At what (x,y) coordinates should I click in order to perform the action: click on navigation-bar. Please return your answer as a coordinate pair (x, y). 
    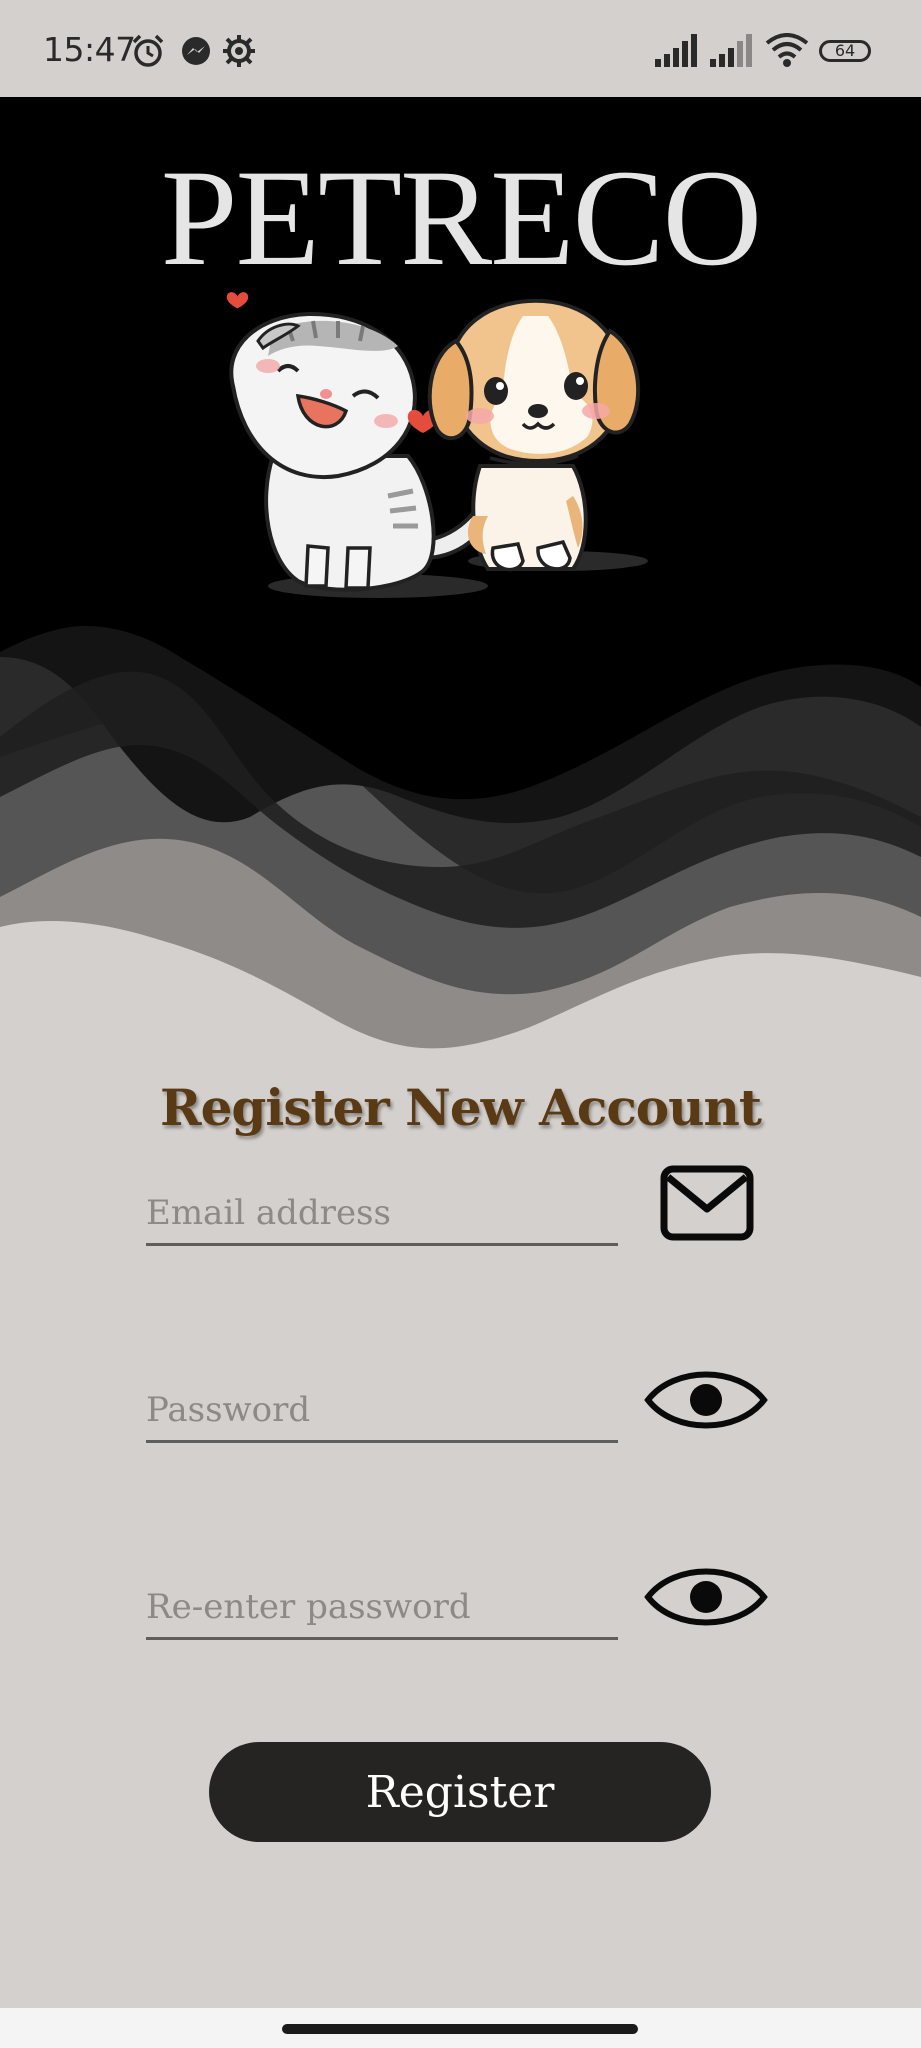
    Looking at the image, I should click on (460, 2028).